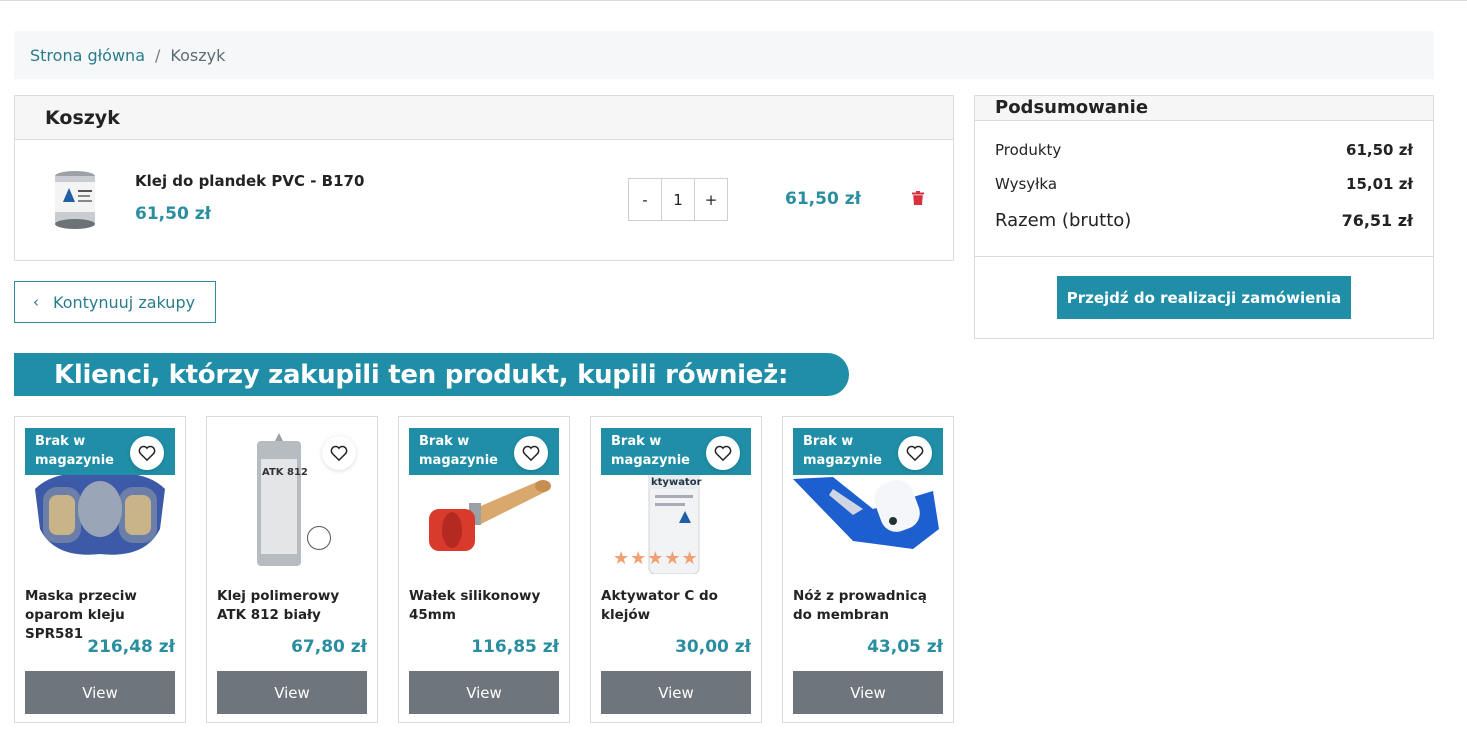 Image resolution: width=1467 pixels, height=743 pixels. What do you see at coordinates (101, 615) in the screenshot?
I see `product-card-name: Maska przeciw oparom kleju SPR581` at bounding box center [101, 615].